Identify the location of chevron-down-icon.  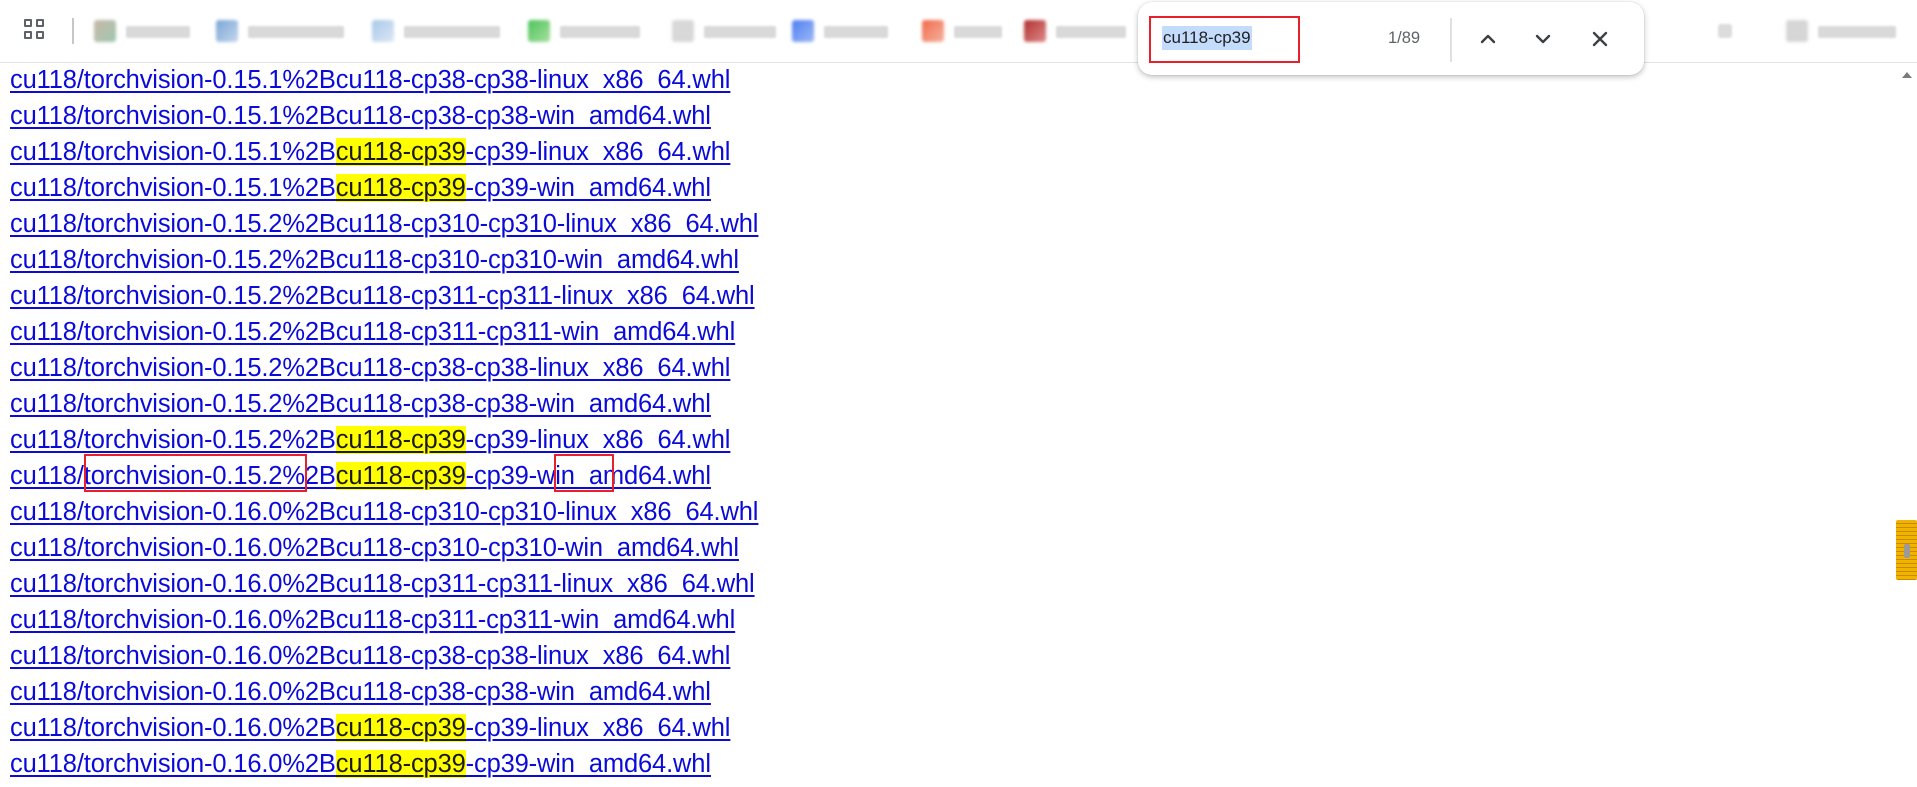
(1543, 39).